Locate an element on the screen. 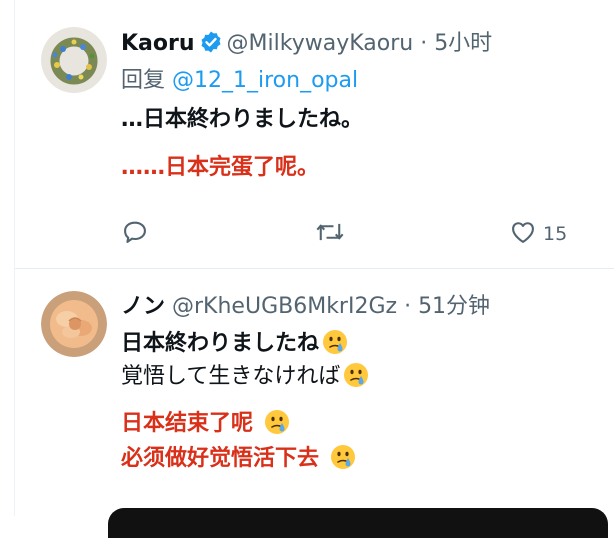  user-handle: @rKheUGB6MkrI2Gz is located at coordinates (284, 306).